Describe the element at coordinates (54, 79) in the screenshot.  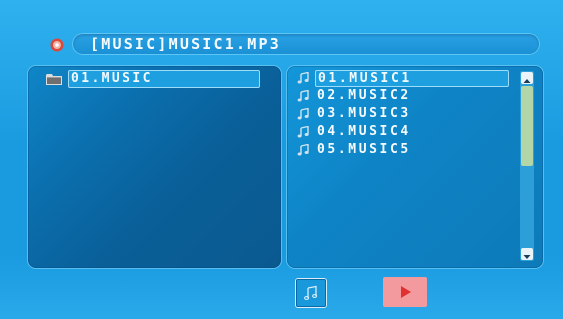
I see `folder-icon` at that location.